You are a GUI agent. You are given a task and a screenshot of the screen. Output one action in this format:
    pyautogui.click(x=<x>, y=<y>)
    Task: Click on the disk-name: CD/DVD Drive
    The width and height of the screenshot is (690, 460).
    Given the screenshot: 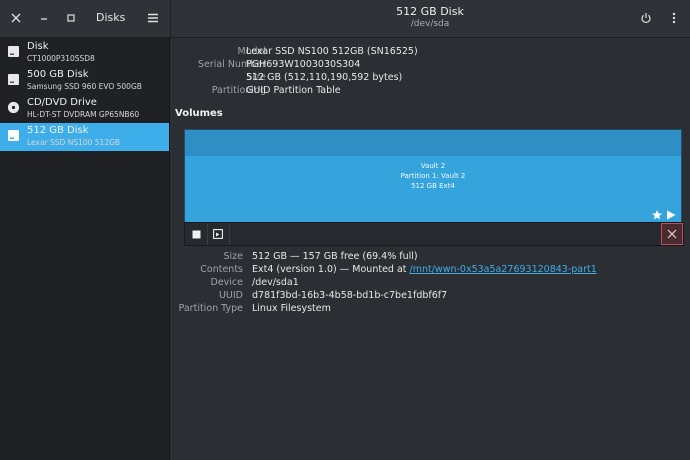 What is the action you would take?
    pyautogui.click(x=62, y=102)
    